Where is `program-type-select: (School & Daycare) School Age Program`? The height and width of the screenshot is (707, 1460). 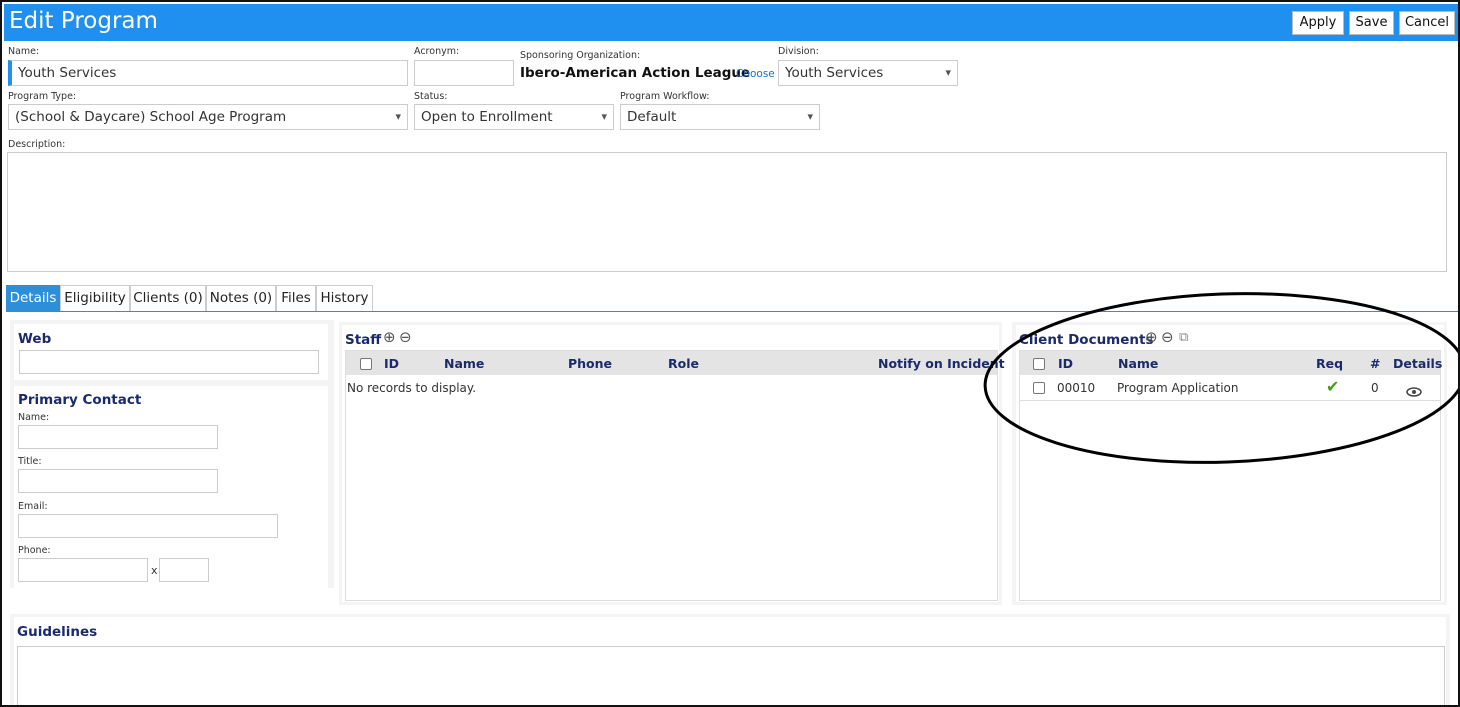
program-type-select: (School & Daycare) School Age Program is located at coordinates (208, 117).